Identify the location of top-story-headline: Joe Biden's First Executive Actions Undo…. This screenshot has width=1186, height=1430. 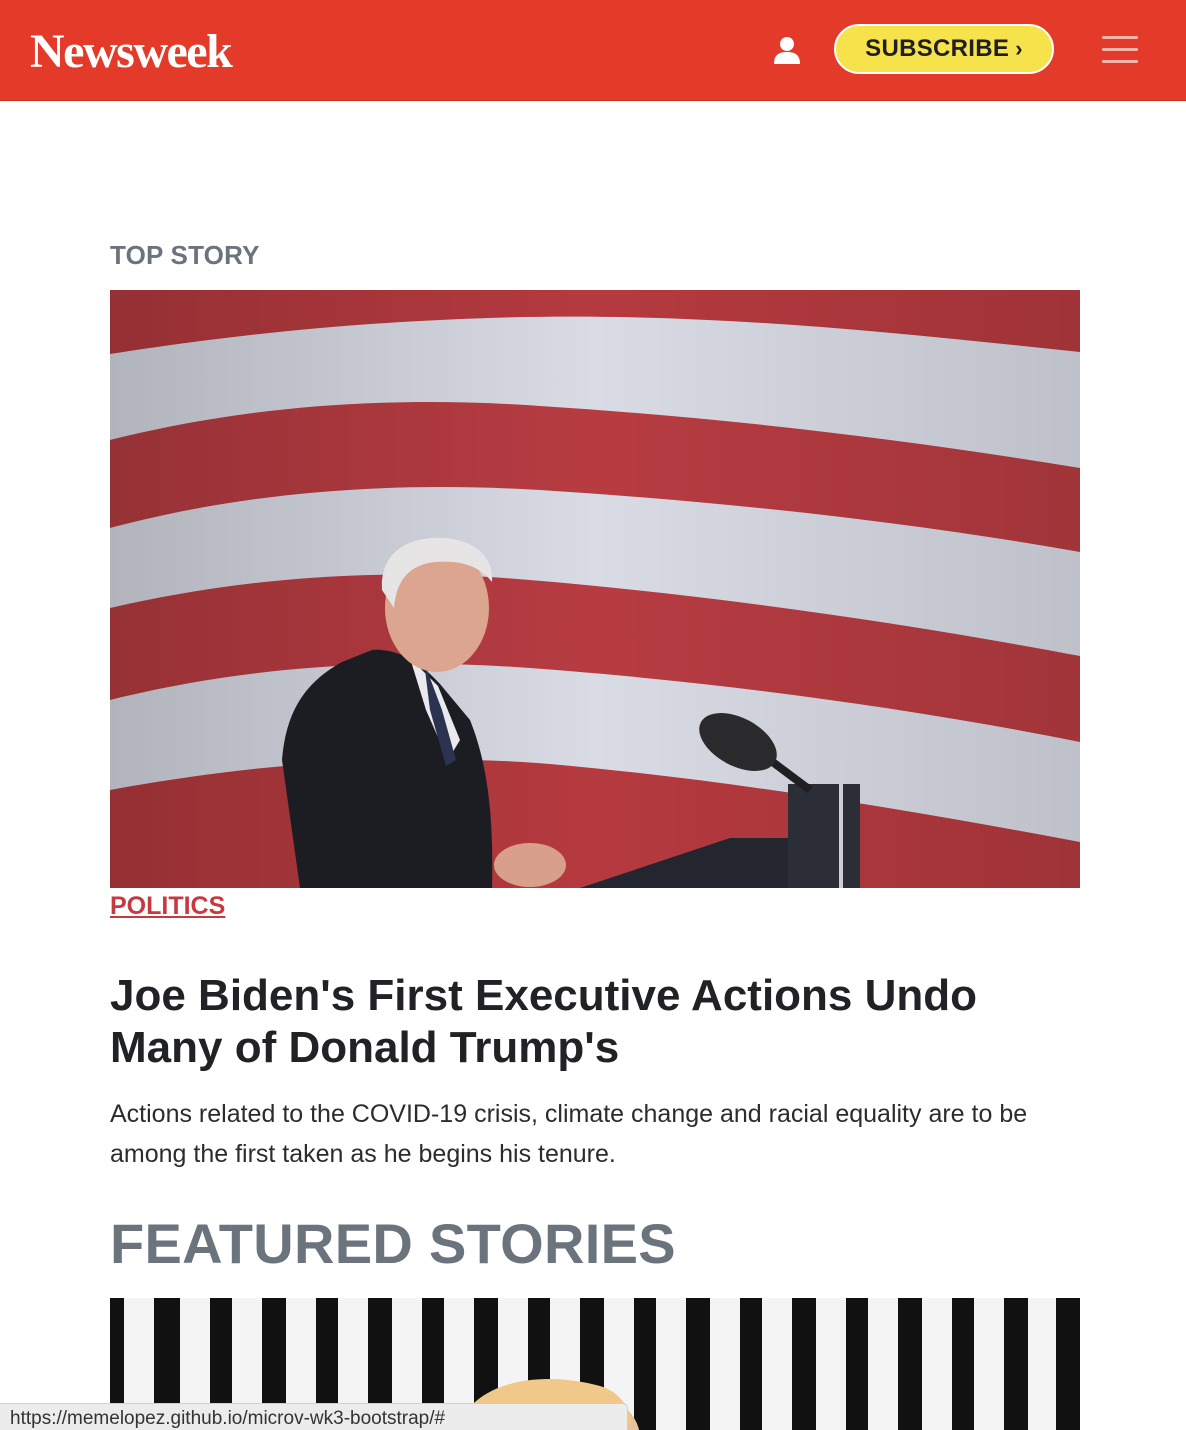
(600, 1022).